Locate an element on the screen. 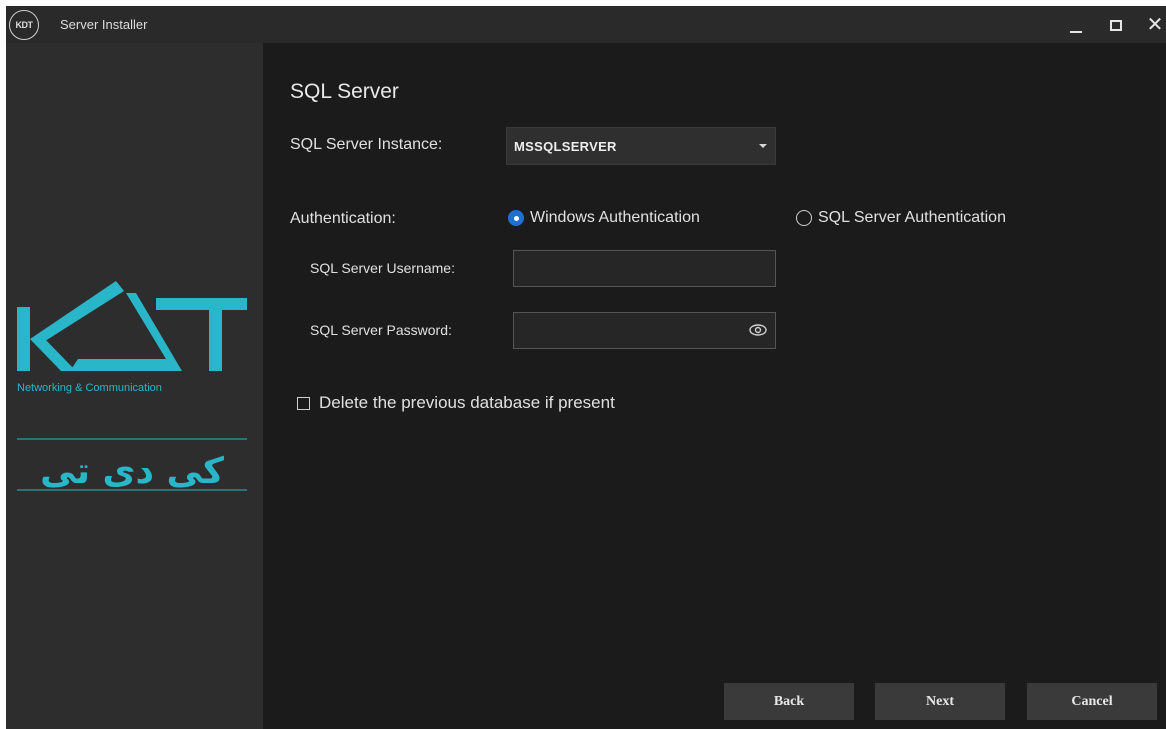 This screenshot has height=729, width=1166. minimize-button is located at coordinates (1076, 25).